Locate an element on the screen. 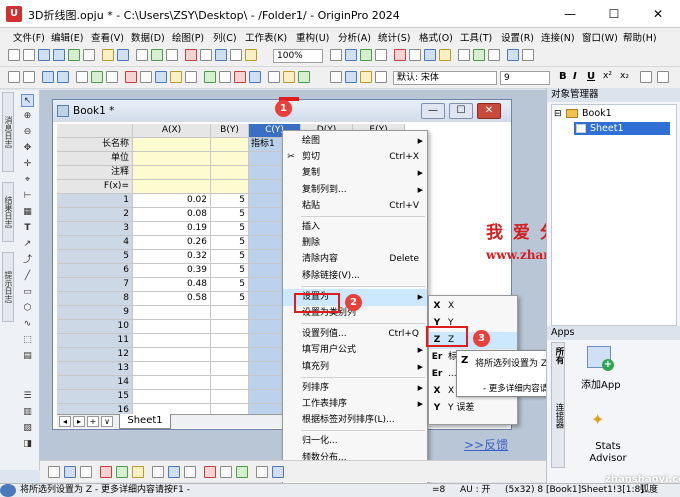 The height and width of the screenshot is (497, 680). apps-tab-all: 所有 is located at coordinates (559, 355).